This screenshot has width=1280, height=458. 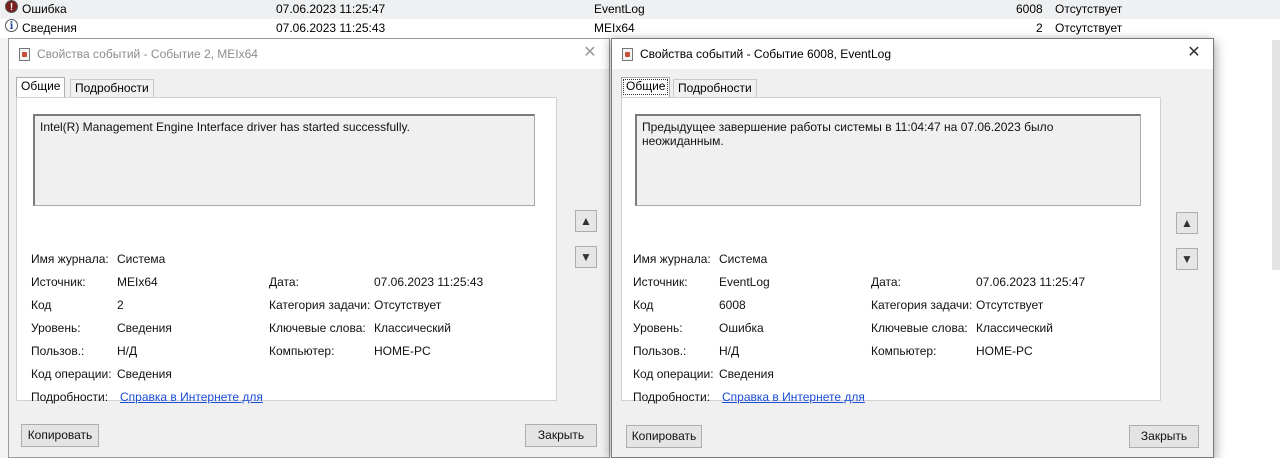 What do you see at coordinates (1031, 282) in the screenshot?
I see `date-value: 07.06.2023 11:25:47` at bounding box center [1031, 282].